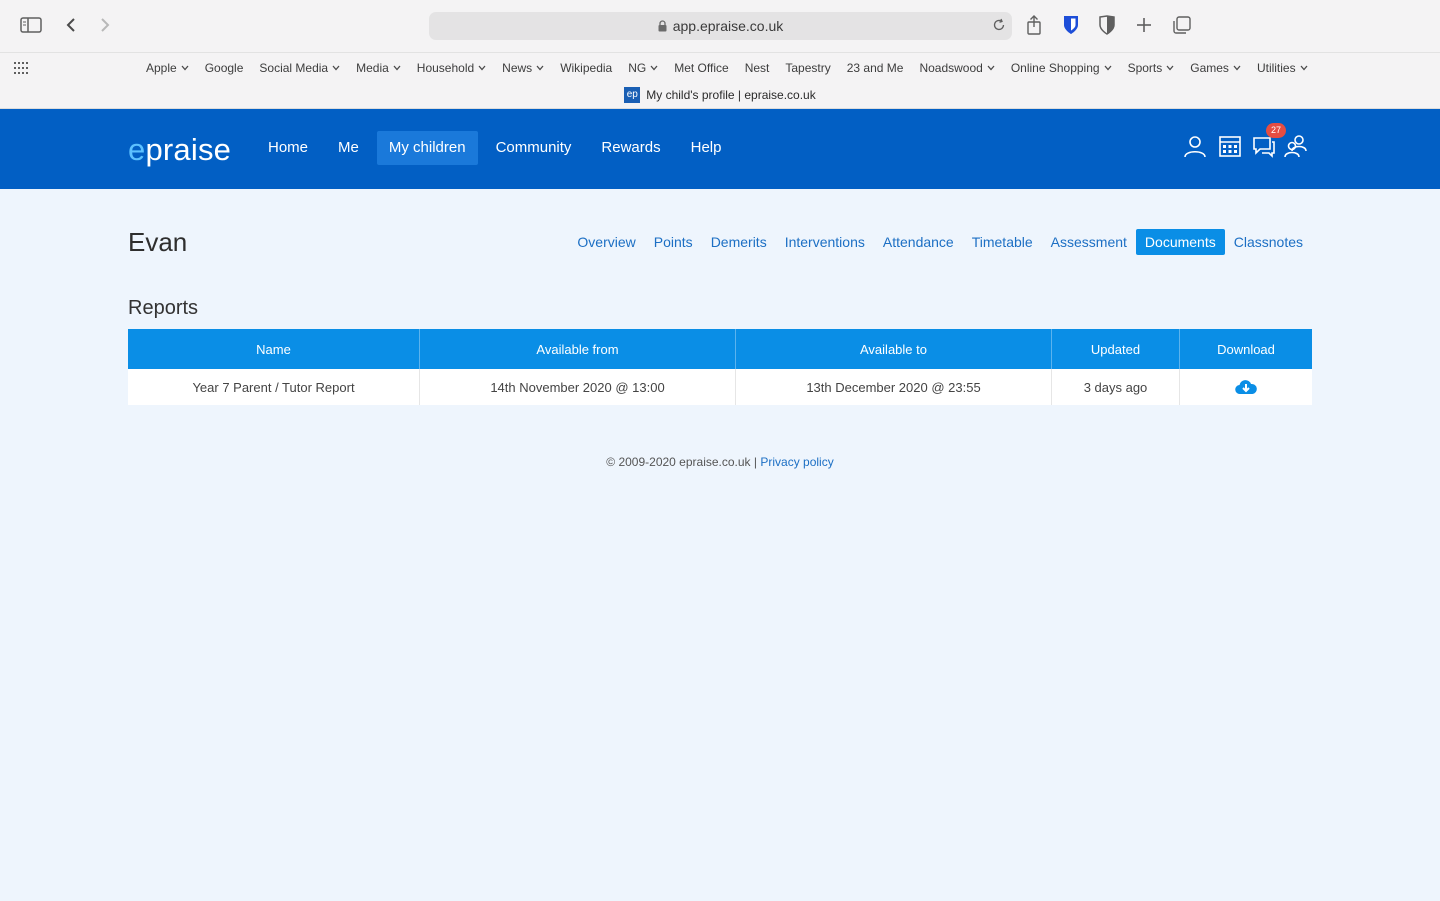  What do you see at coordinates (1034, 25) in the screenshot?
I see `share-icon` at bounding box center [1034, 25].